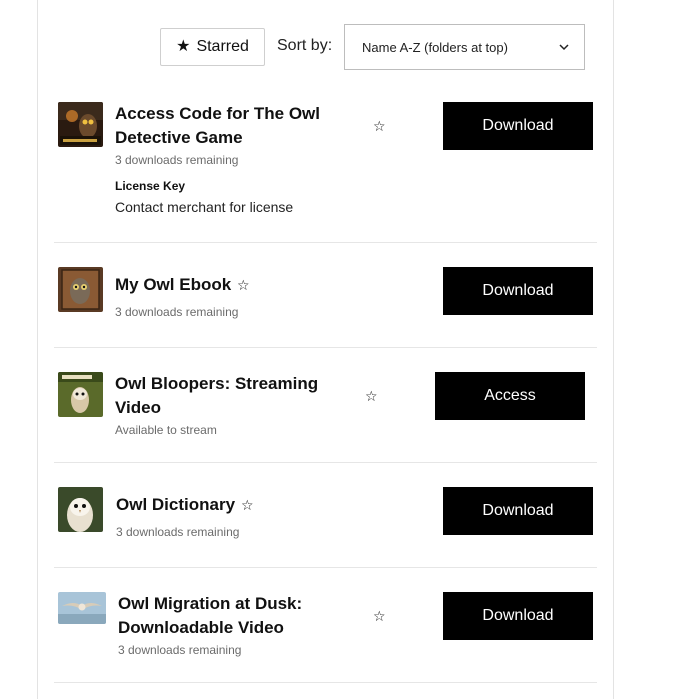  Describe the element at coordinates (564, 47) in the screenshot. I see `chevron-down-icon` at that location.